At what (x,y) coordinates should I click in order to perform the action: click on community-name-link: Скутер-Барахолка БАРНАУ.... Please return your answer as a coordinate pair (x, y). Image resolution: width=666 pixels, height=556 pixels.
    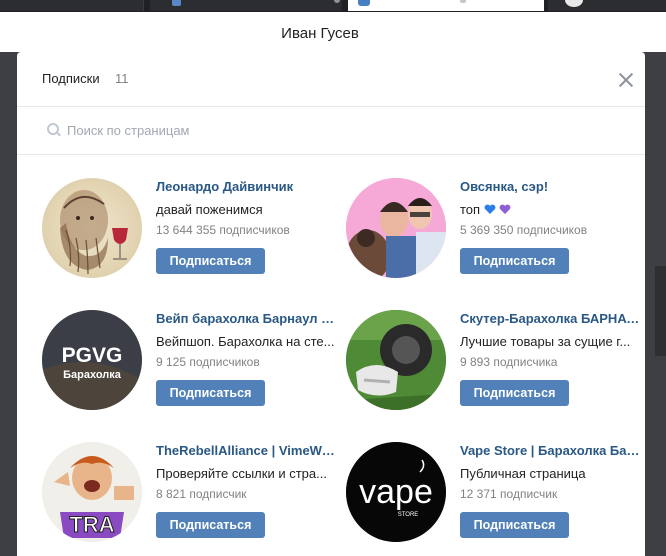
    Looking at the image, I should click on (550, 318).